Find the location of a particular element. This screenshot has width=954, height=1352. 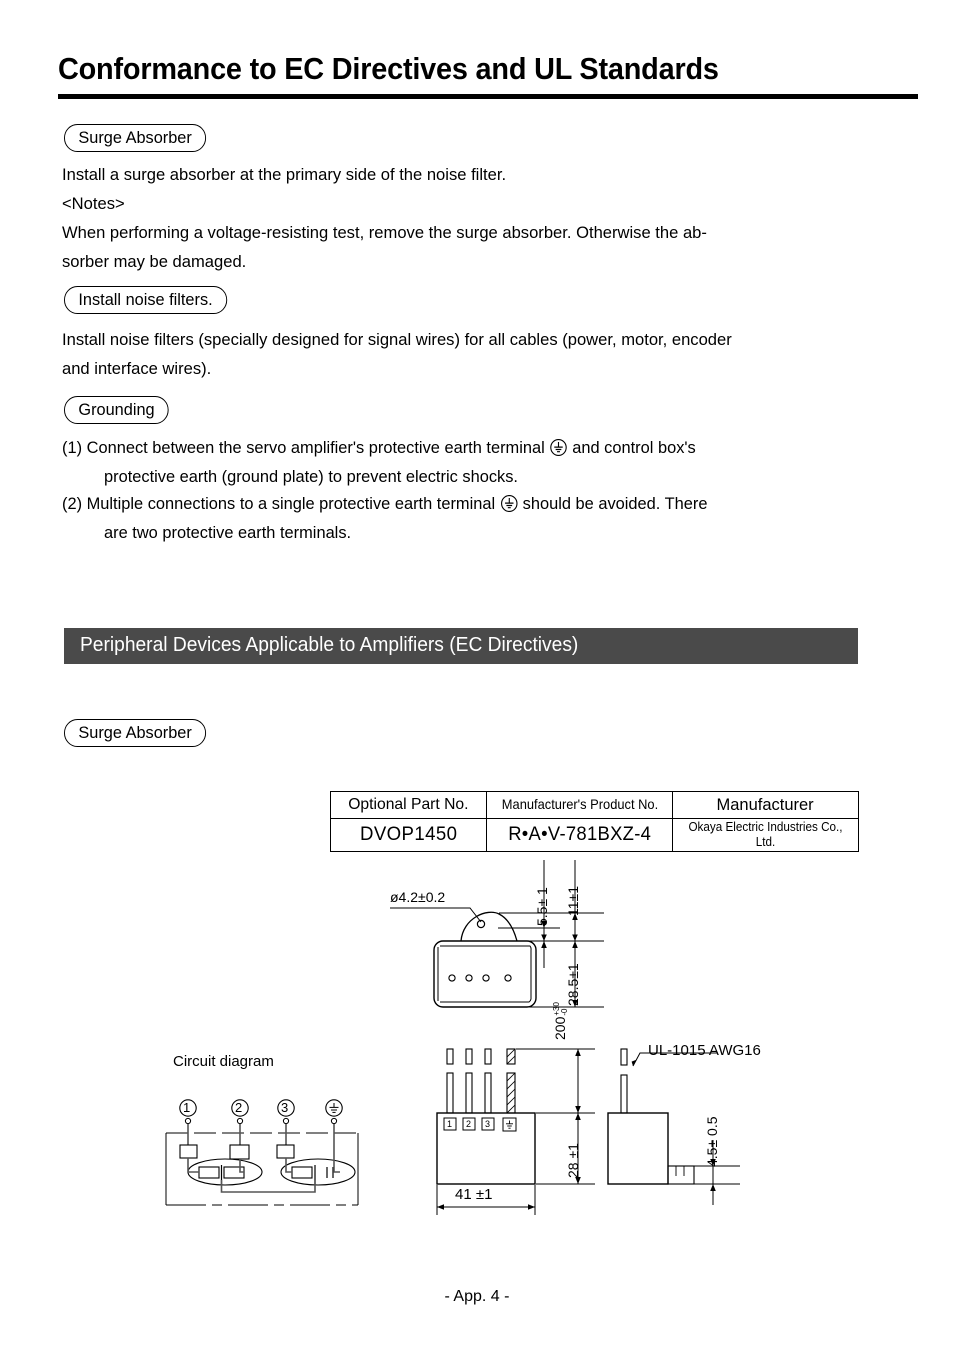

title-rule is located at coordinates (488, 96).